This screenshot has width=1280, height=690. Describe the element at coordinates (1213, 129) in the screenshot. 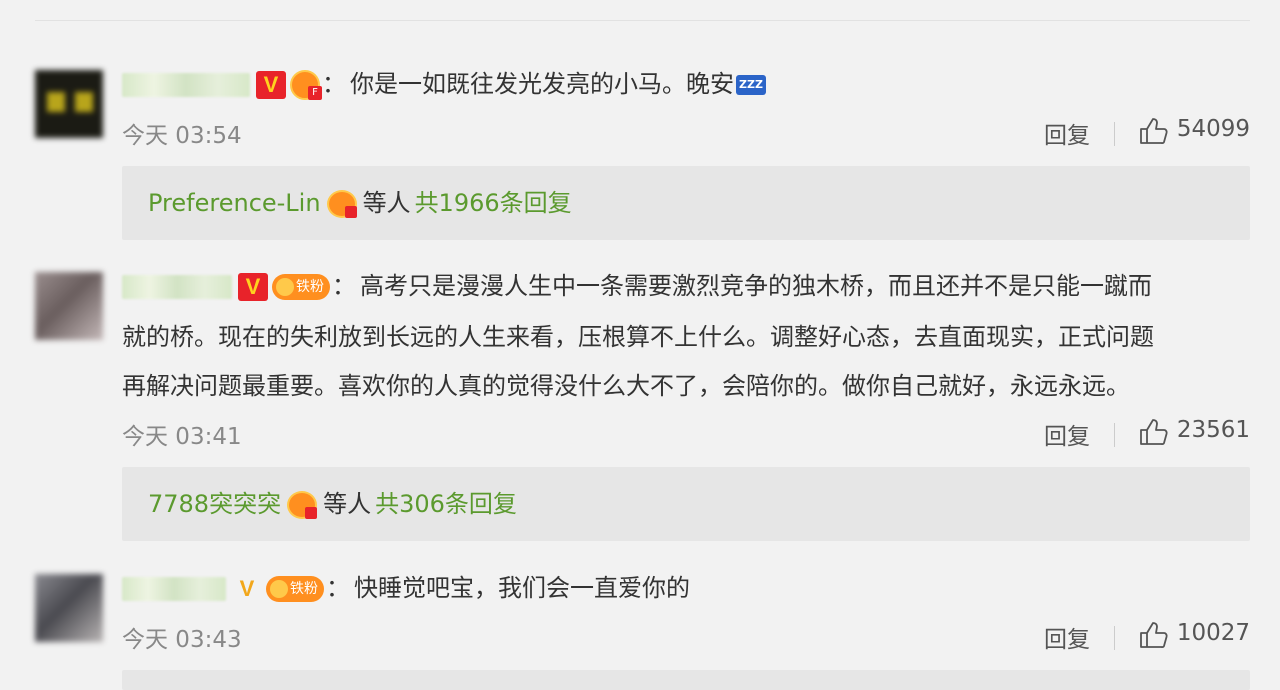

I see `like-count: 54099` at that location.